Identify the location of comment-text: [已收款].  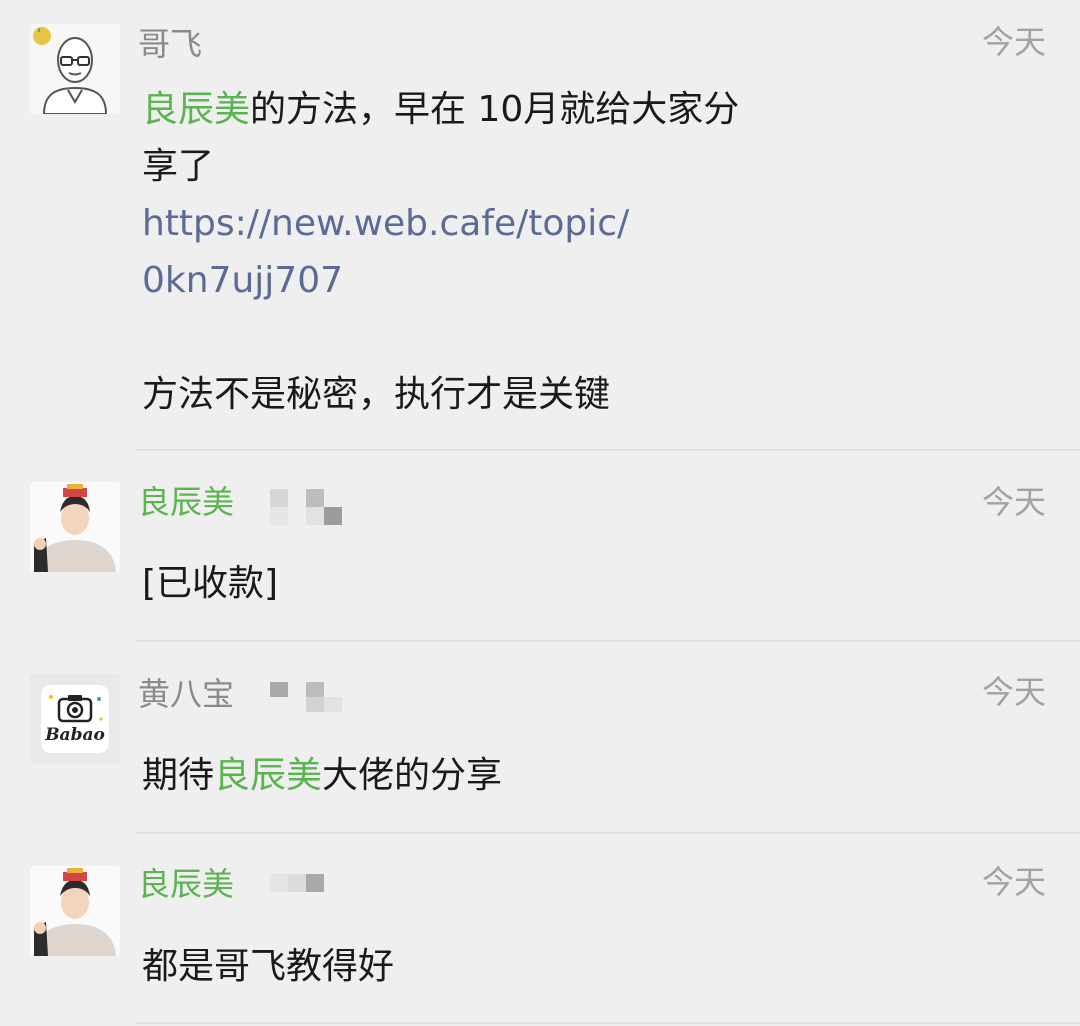
(210, 583).